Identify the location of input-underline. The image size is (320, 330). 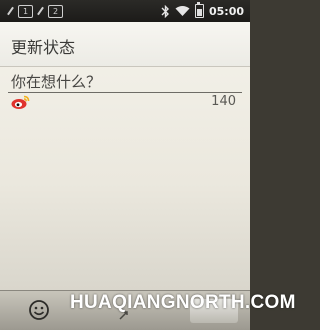
(125, 92).